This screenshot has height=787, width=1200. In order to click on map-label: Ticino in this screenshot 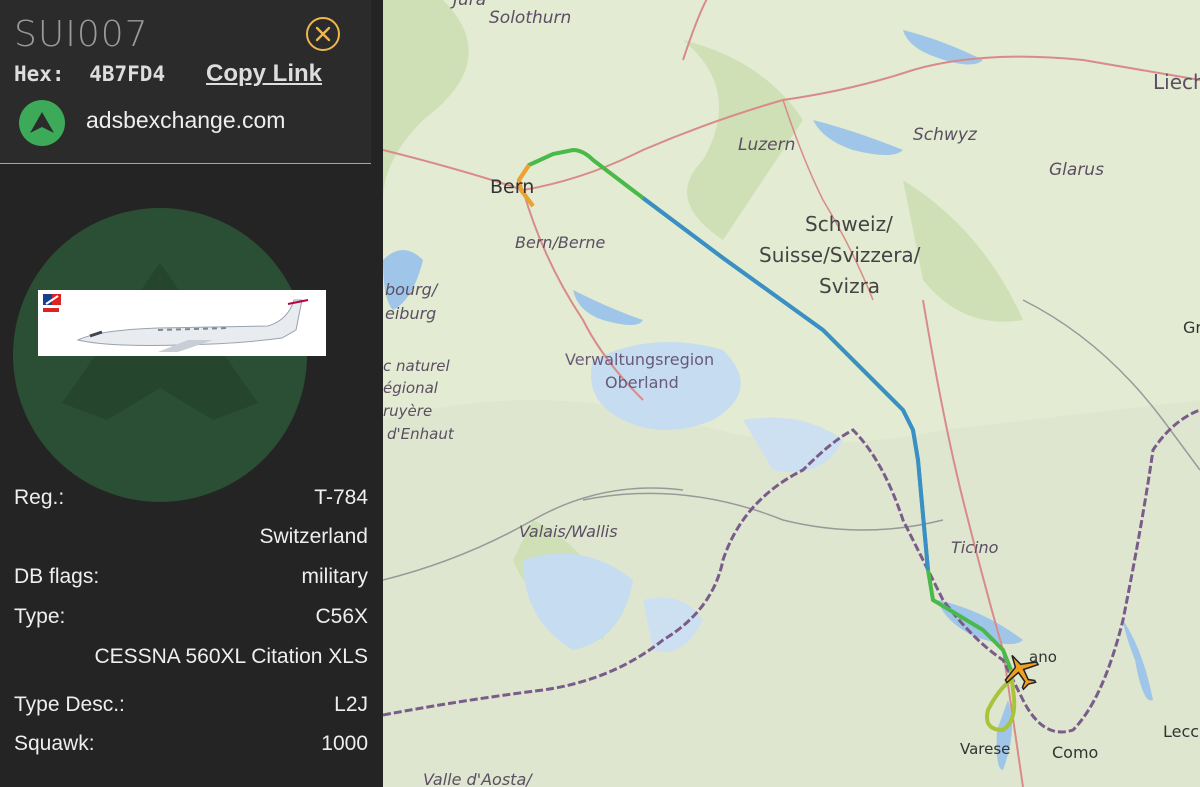, I will do `click(975, 547)`.